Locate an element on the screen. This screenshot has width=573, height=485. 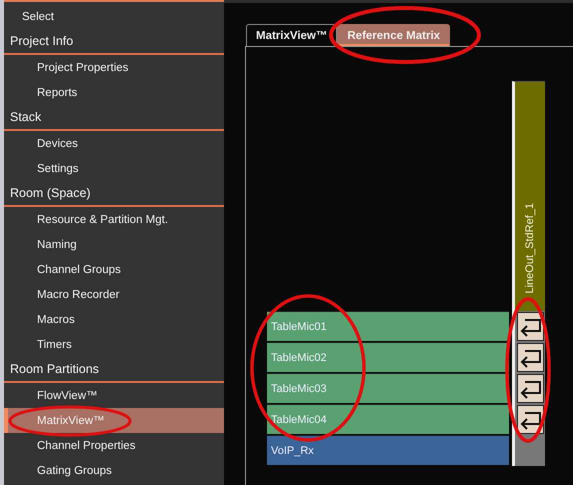
sidebar-item: Project Properties is located at coordinates (114, 67).